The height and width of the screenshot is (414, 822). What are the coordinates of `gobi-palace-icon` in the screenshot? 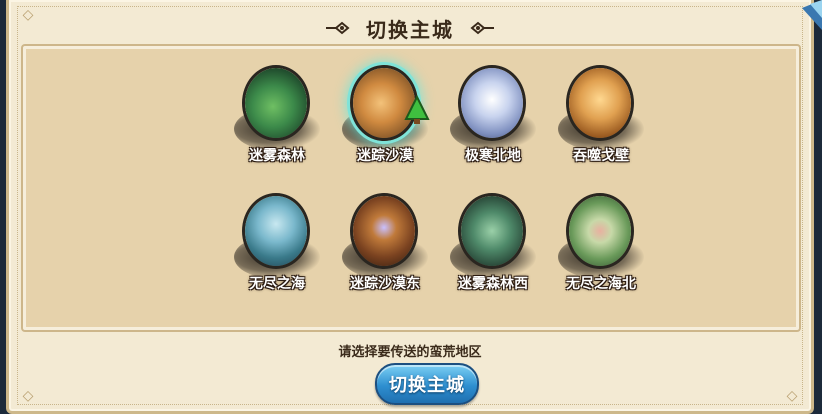 It's located at (600, 103).